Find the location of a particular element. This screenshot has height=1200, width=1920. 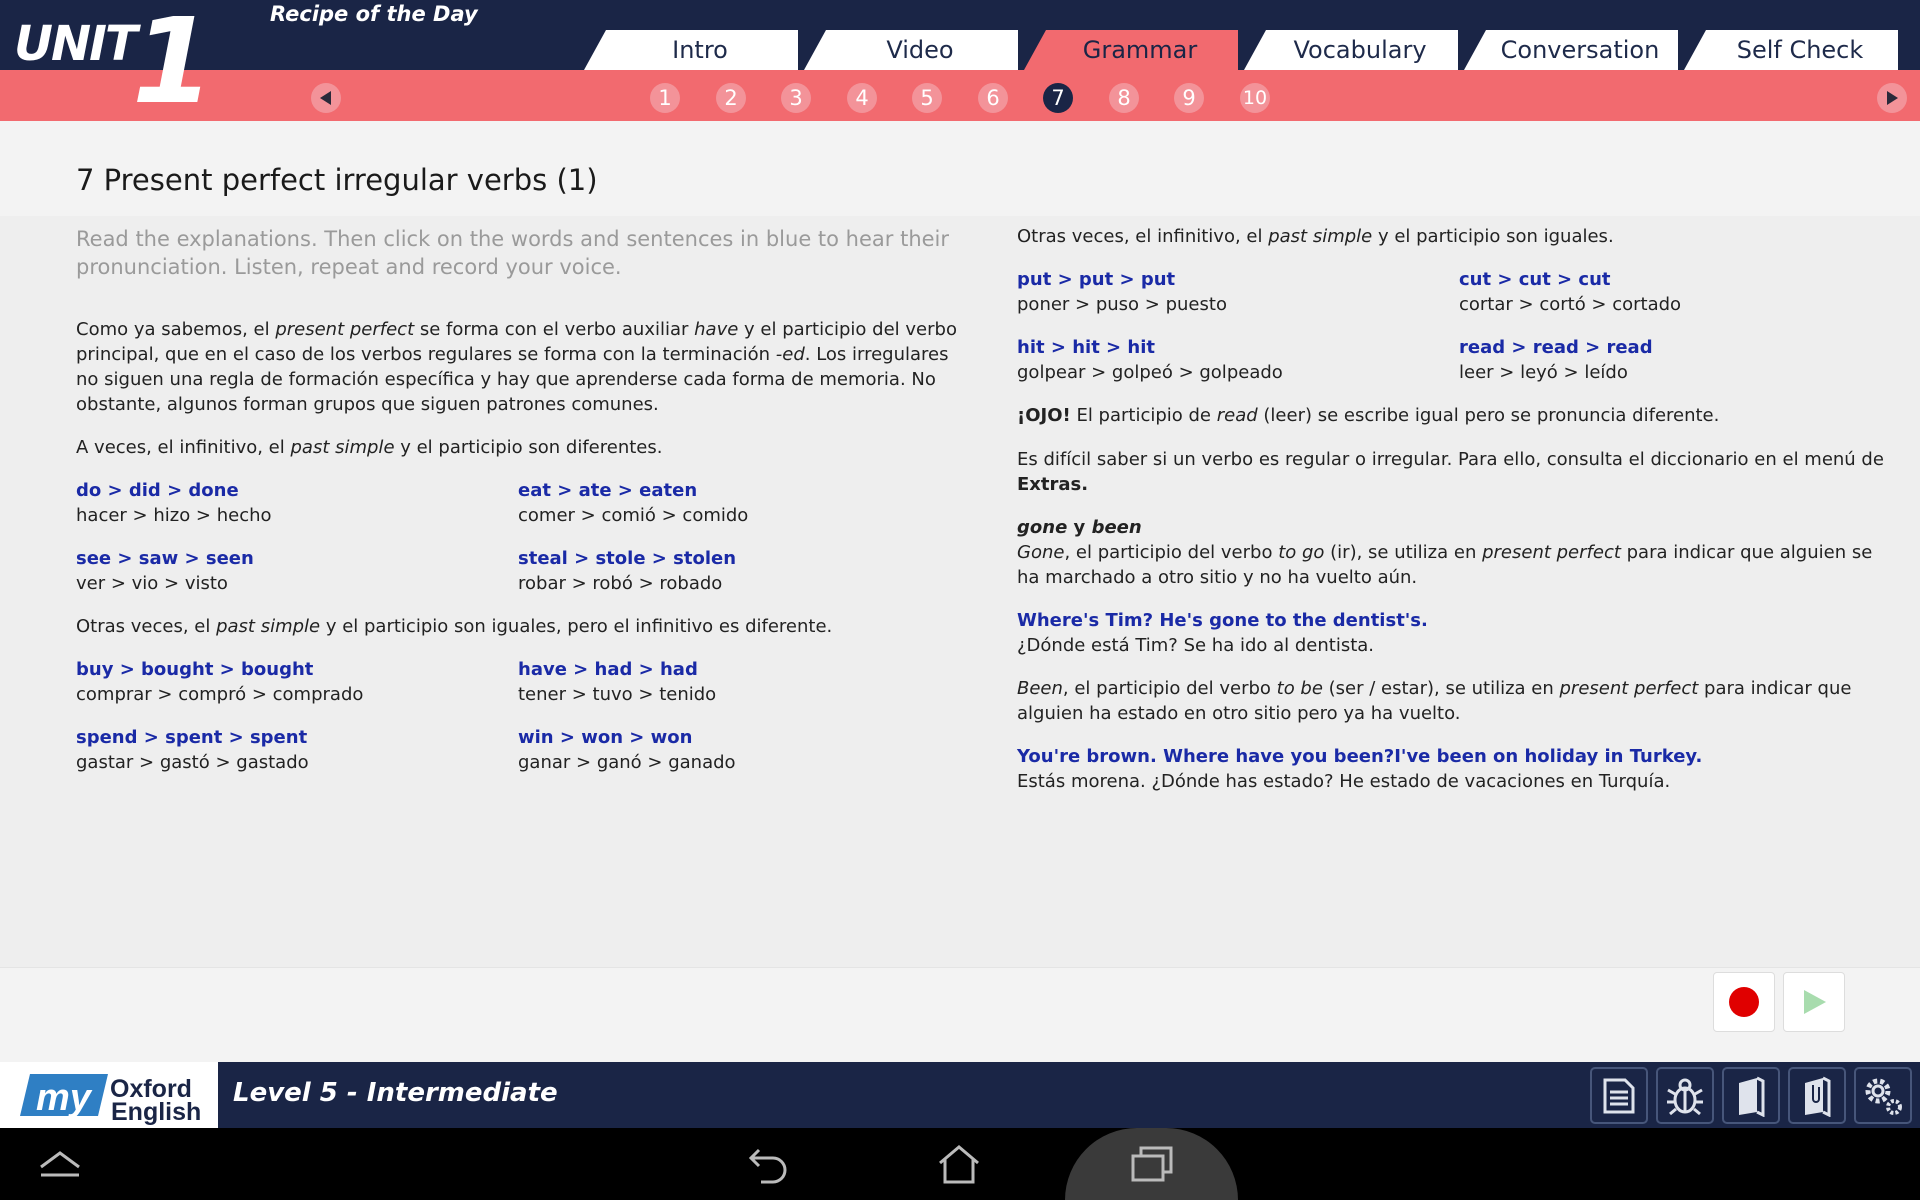

tab-conversation: Conversation is located at coordinates (1571, 50).